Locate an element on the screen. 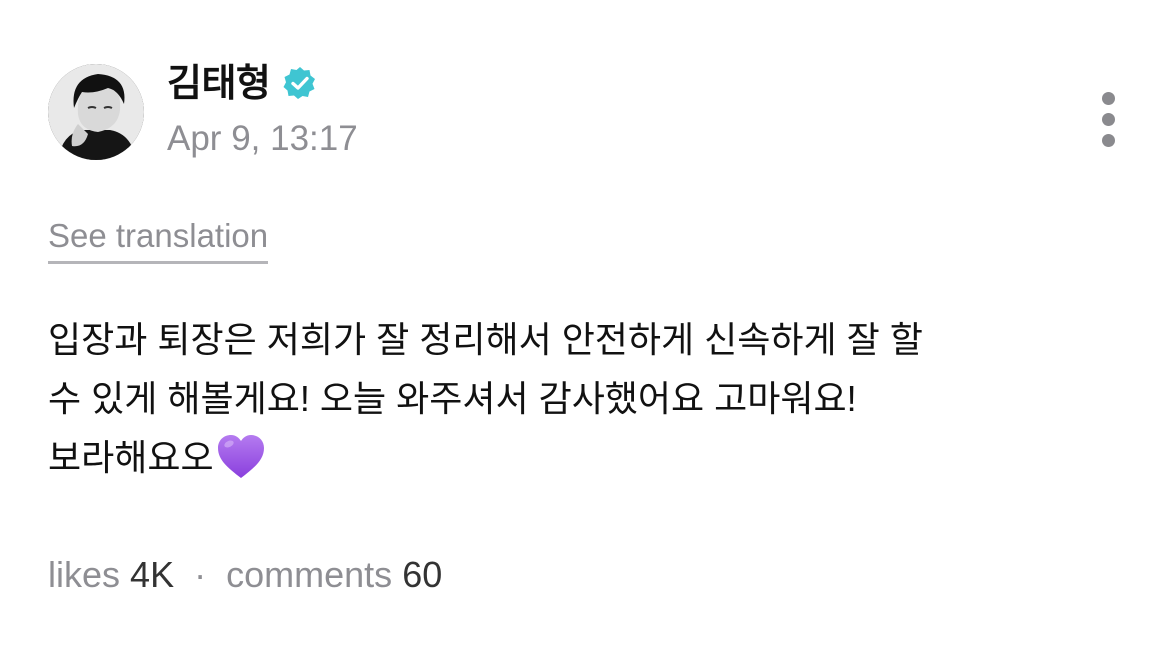 The height and width of the screenshot is (667, 1169). see-translation-link: See translation is located at coordinates (158, 239).